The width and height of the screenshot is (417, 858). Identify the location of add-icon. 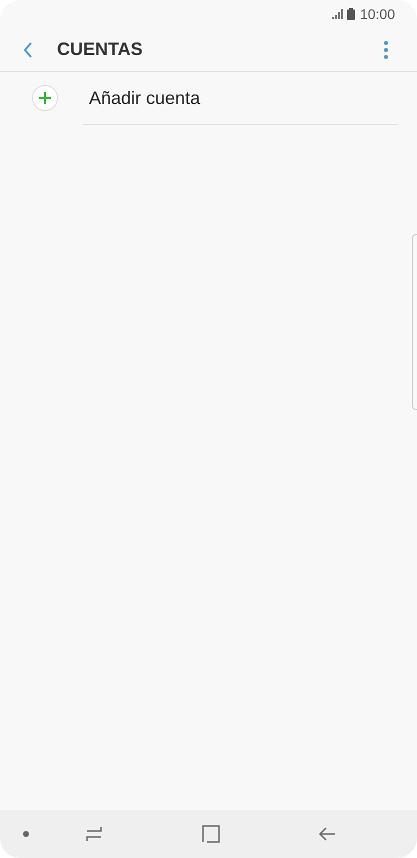
(45, 98).